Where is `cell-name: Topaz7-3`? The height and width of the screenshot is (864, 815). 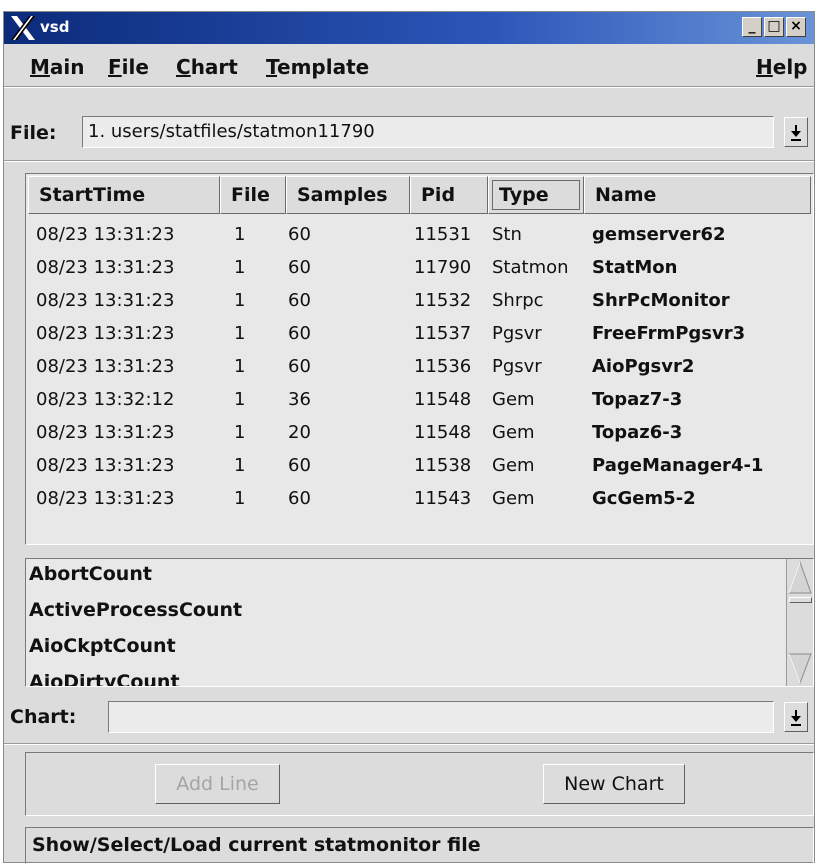
cell-name: Topaz7-3 is located at coordinates (637, 399).